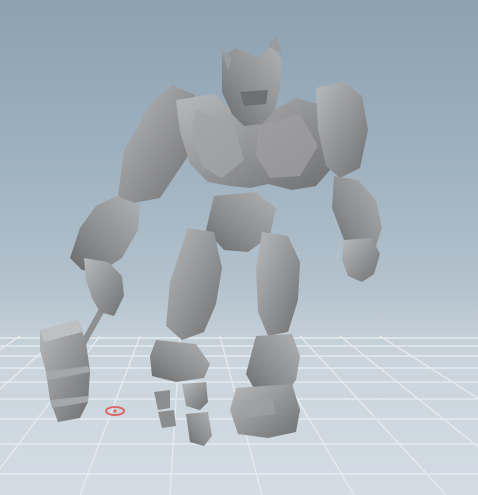  Describe the element at coordinates (194, 284) in the screenshot. I see `robot-left-thigh` at that location.